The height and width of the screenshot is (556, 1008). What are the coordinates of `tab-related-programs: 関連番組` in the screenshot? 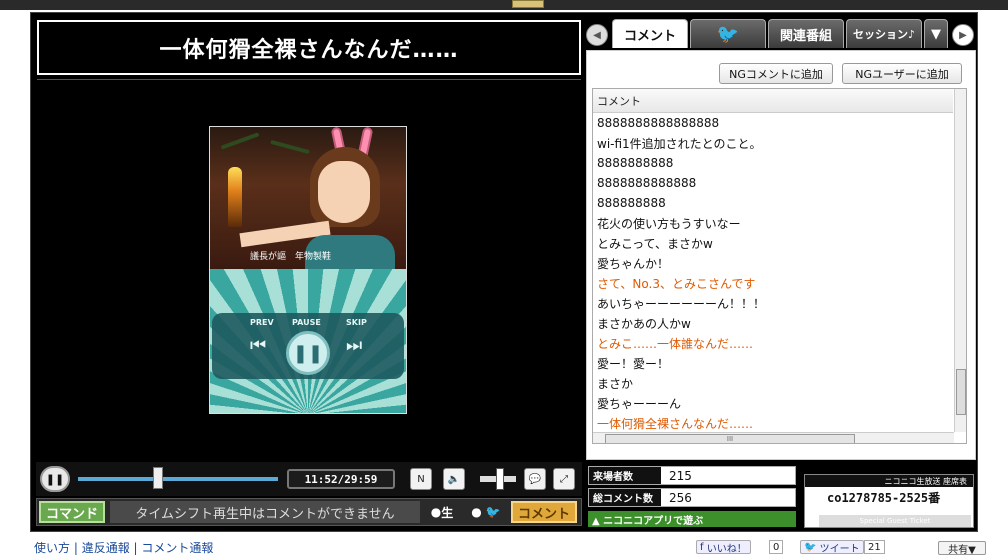 It's located at (806, 33).